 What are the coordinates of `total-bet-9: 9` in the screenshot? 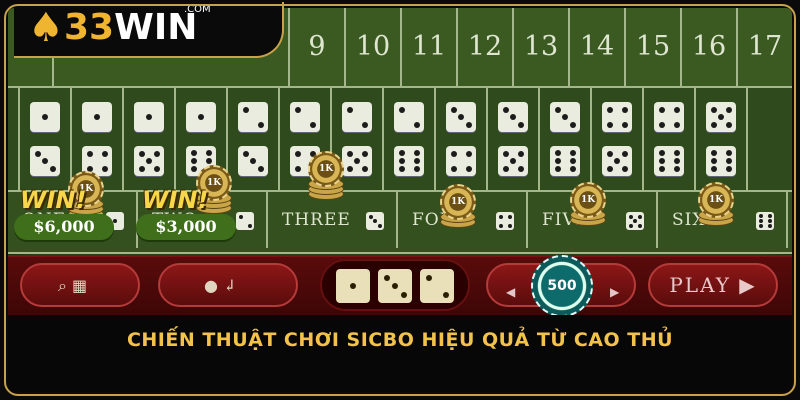 It's located at (318, 47).